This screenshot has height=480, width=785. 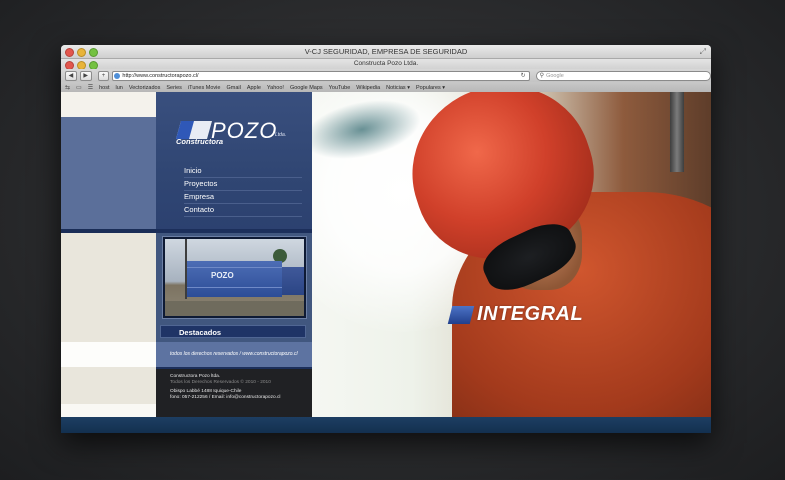 What do you see at coordinates (117, 75) in the screenshot?
I see `globe-icon` at bounding box center [117, 75].